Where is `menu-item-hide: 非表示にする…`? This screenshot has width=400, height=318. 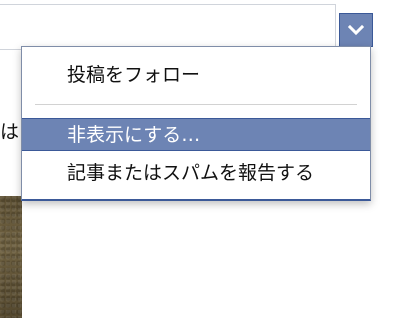
menu-item-hide: 非表示にする… is located at coordinates (196, 134).